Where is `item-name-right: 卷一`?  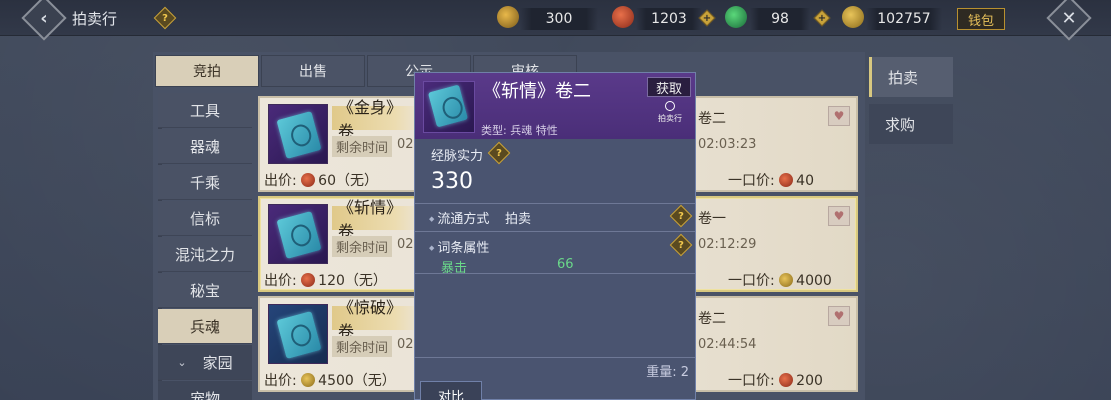
item-name-right: 卷一 is located at coordinates (712, 219).